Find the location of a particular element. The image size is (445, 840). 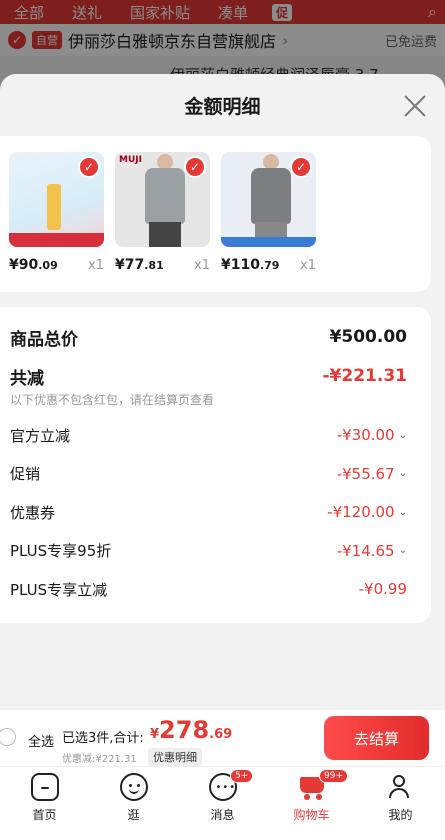

brand-logo: MUJI is located at coordinates (130, 160).